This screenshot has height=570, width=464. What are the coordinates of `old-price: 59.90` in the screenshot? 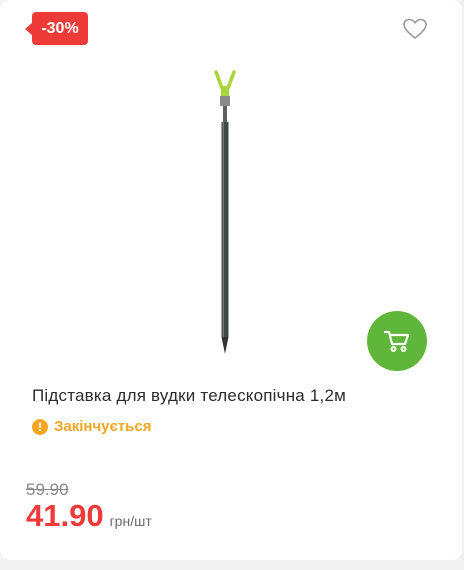 It's located at (47, 489).